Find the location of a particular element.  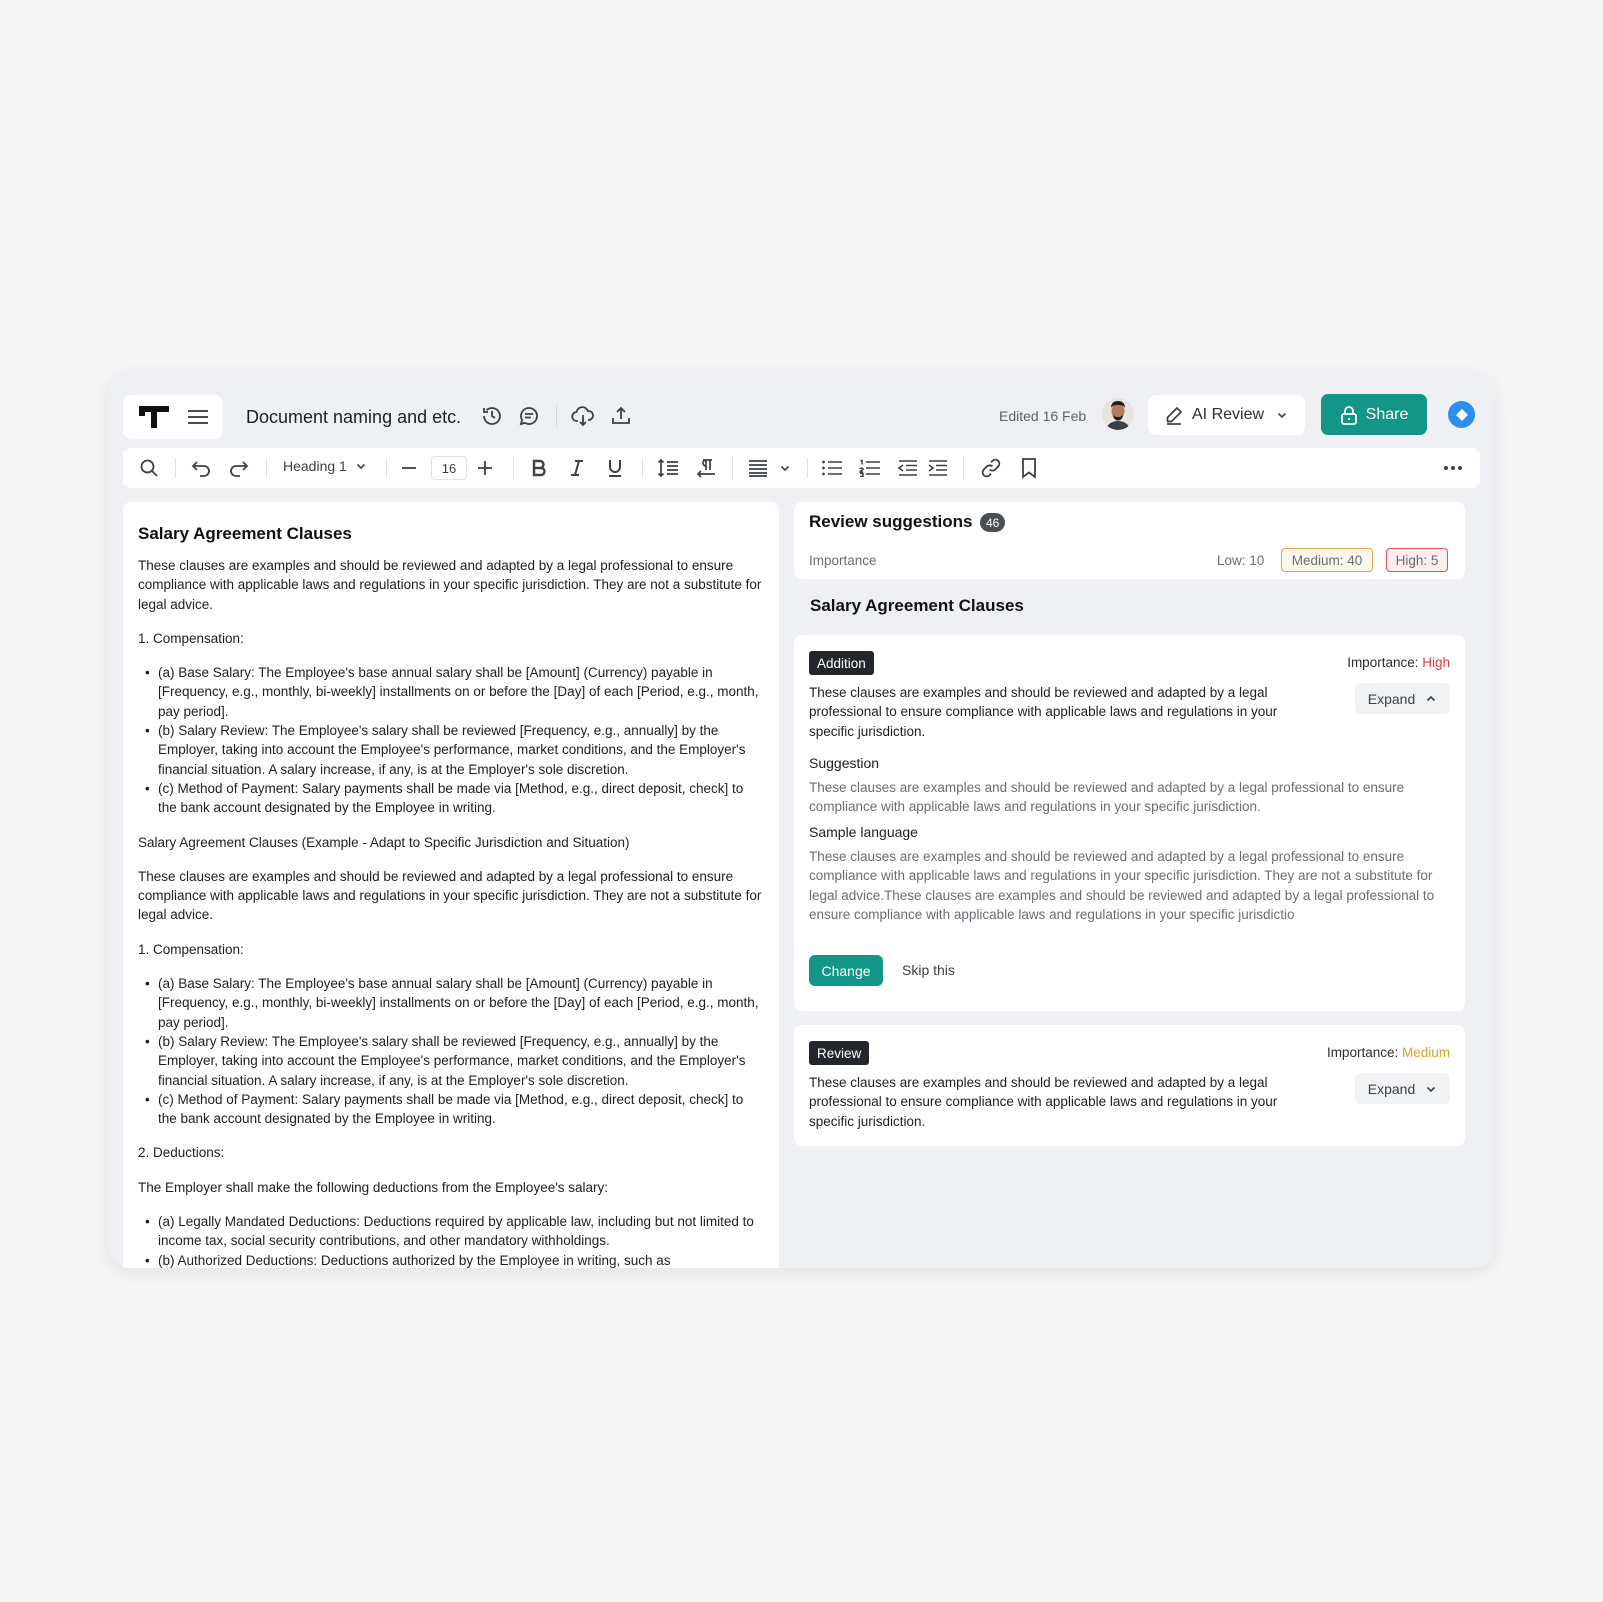

document-paragraph: 2. Deductions: is located at coordinates (181, 1153).